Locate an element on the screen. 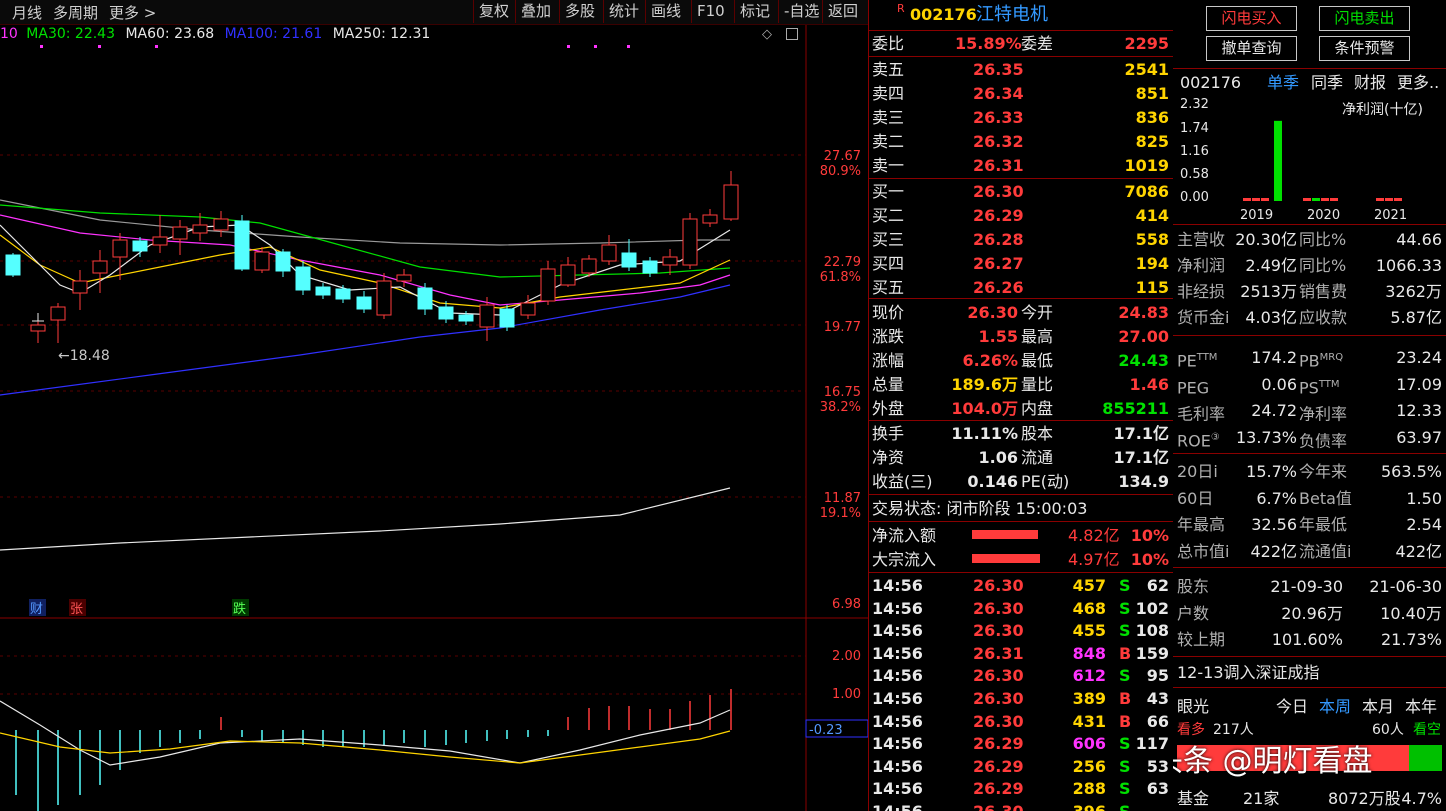 The height and width of the screenshot is (811, 1446). flow-label-0: 净流入额 is located at coordinates (904, 535).